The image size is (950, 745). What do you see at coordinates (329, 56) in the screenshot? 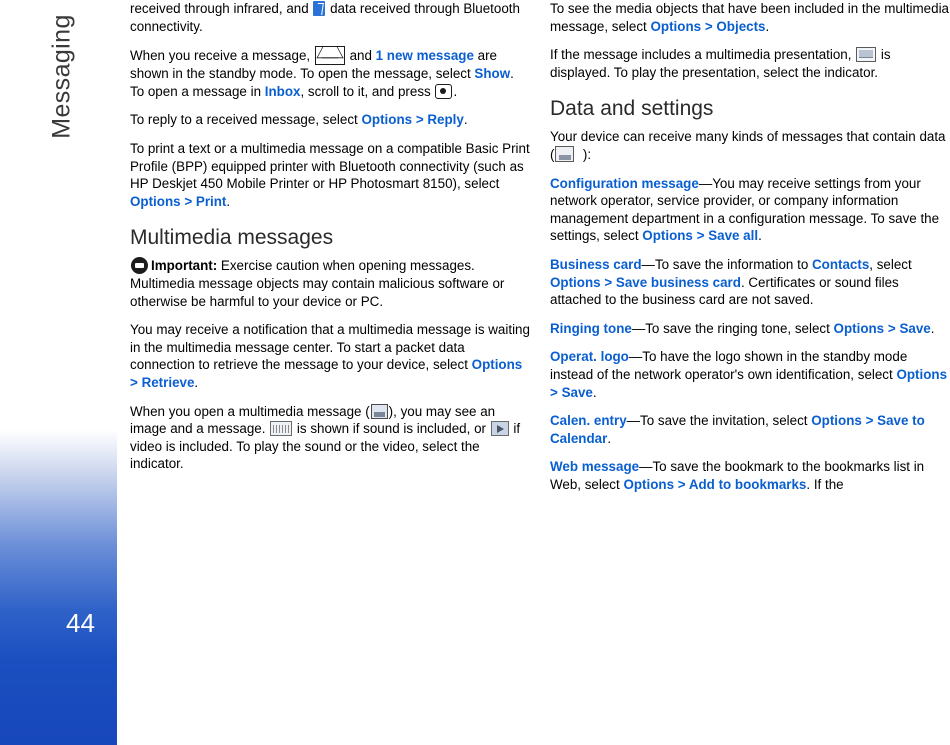
I see `envelope-icon` at bounding box center [329, 56].